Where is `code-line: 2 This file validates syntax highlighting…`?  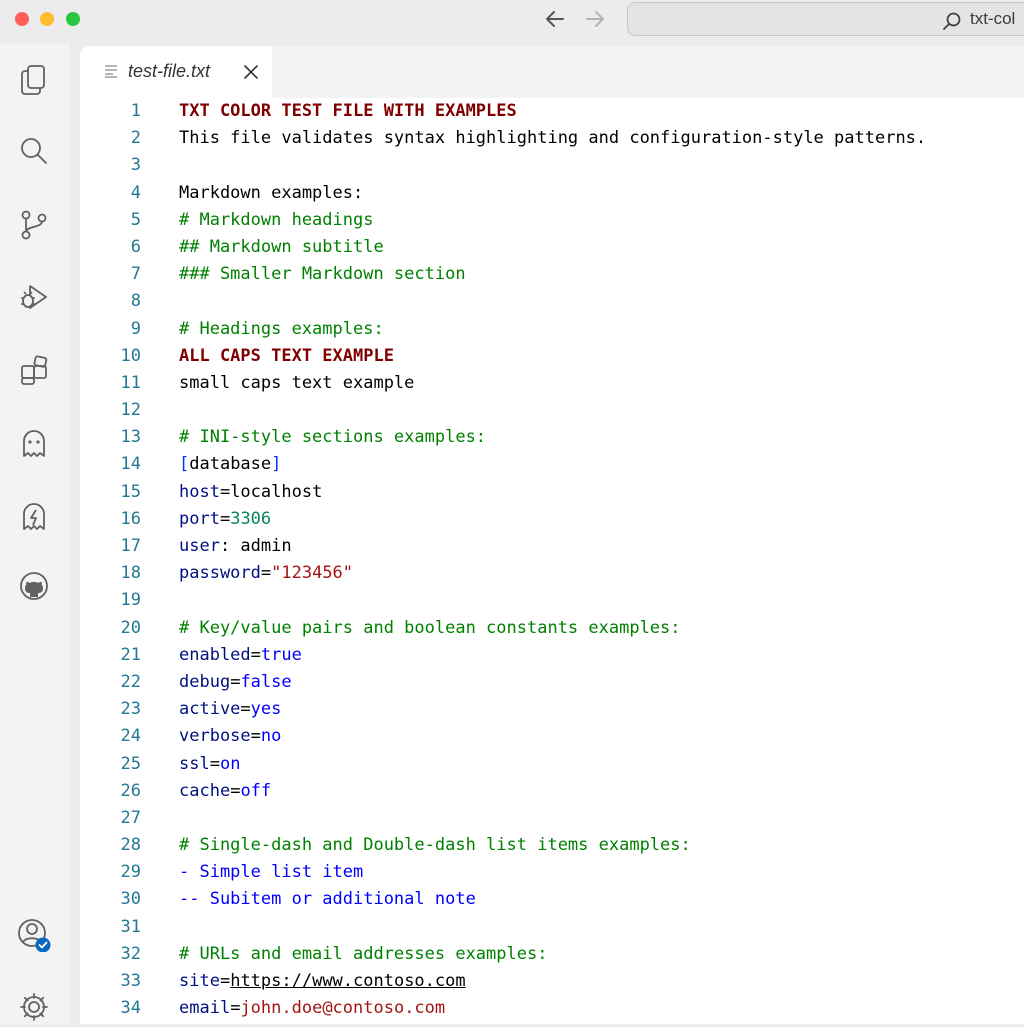
code-line: 2 This file validates syntax highlighting… is located at coordinates (552, 138).